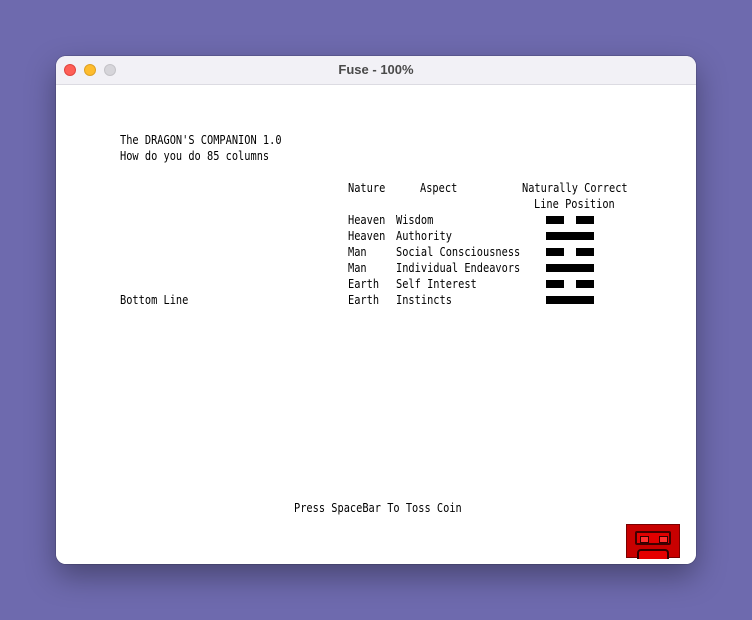 The width and height of the screenshot is (752, 620). I want to click on bottom-line-label: Bottom Line, so click(154, 300).